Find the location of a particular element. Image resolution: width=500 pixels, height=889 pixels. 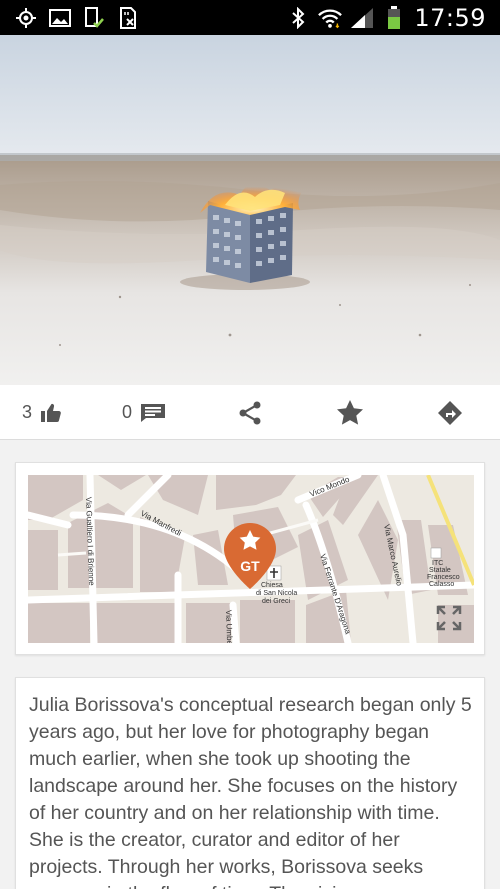

gps-icon is located at coordinates (26, 18).